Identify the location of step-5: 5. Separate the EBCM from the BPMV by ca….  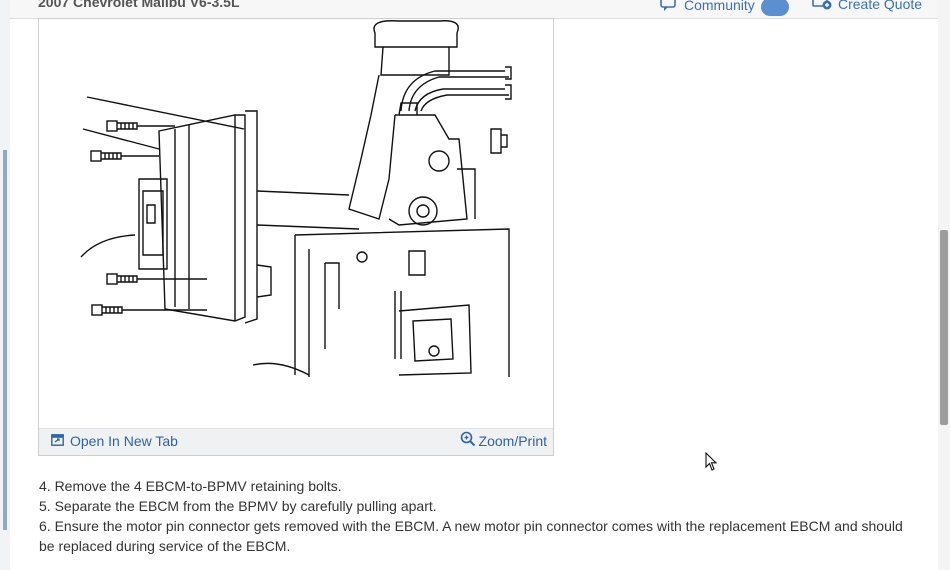
(238, 506).